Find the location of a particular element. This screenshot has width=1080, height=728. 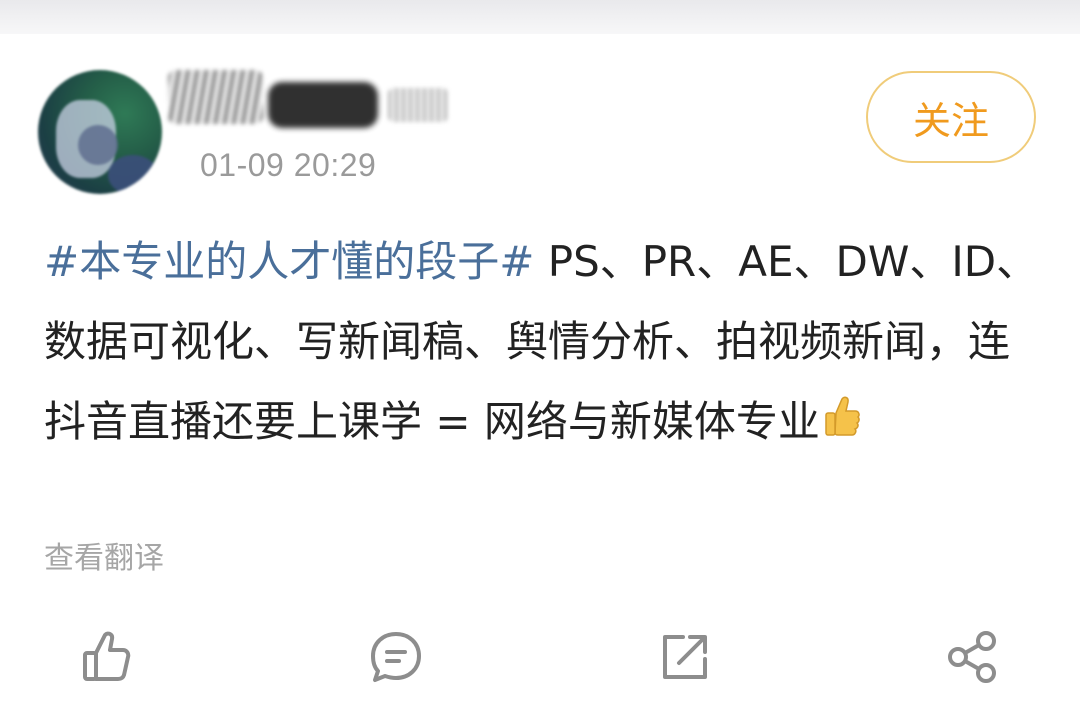

like-button is located at coordinates (107, 657).